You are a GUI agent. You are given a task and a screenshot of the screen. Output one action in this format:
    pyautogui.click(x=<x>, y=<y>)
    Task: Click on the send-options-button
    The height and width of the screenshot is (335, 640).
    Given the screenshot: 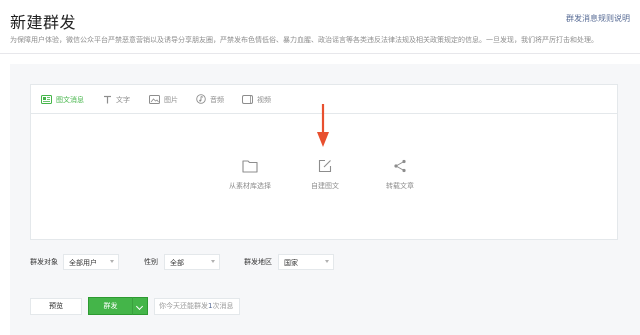 What is the action you would take?
    pyautogui.click(x=140, y=306)
    